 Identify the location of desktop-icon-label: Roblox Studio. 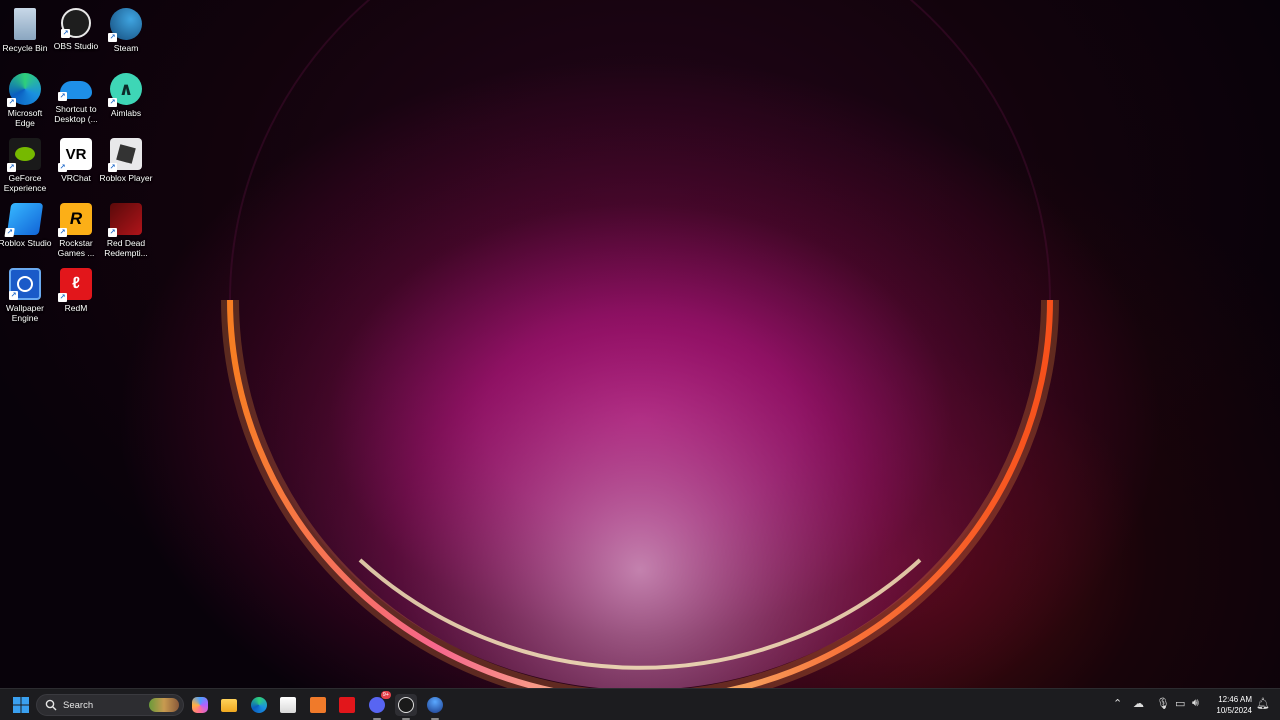
(26, 243).